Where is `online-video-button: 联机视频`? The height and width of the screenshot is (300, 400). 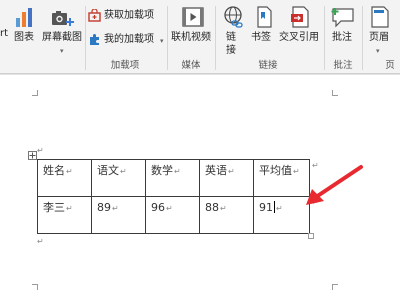 online-video-button: 联机视频 is located at coordinates (193, 31).